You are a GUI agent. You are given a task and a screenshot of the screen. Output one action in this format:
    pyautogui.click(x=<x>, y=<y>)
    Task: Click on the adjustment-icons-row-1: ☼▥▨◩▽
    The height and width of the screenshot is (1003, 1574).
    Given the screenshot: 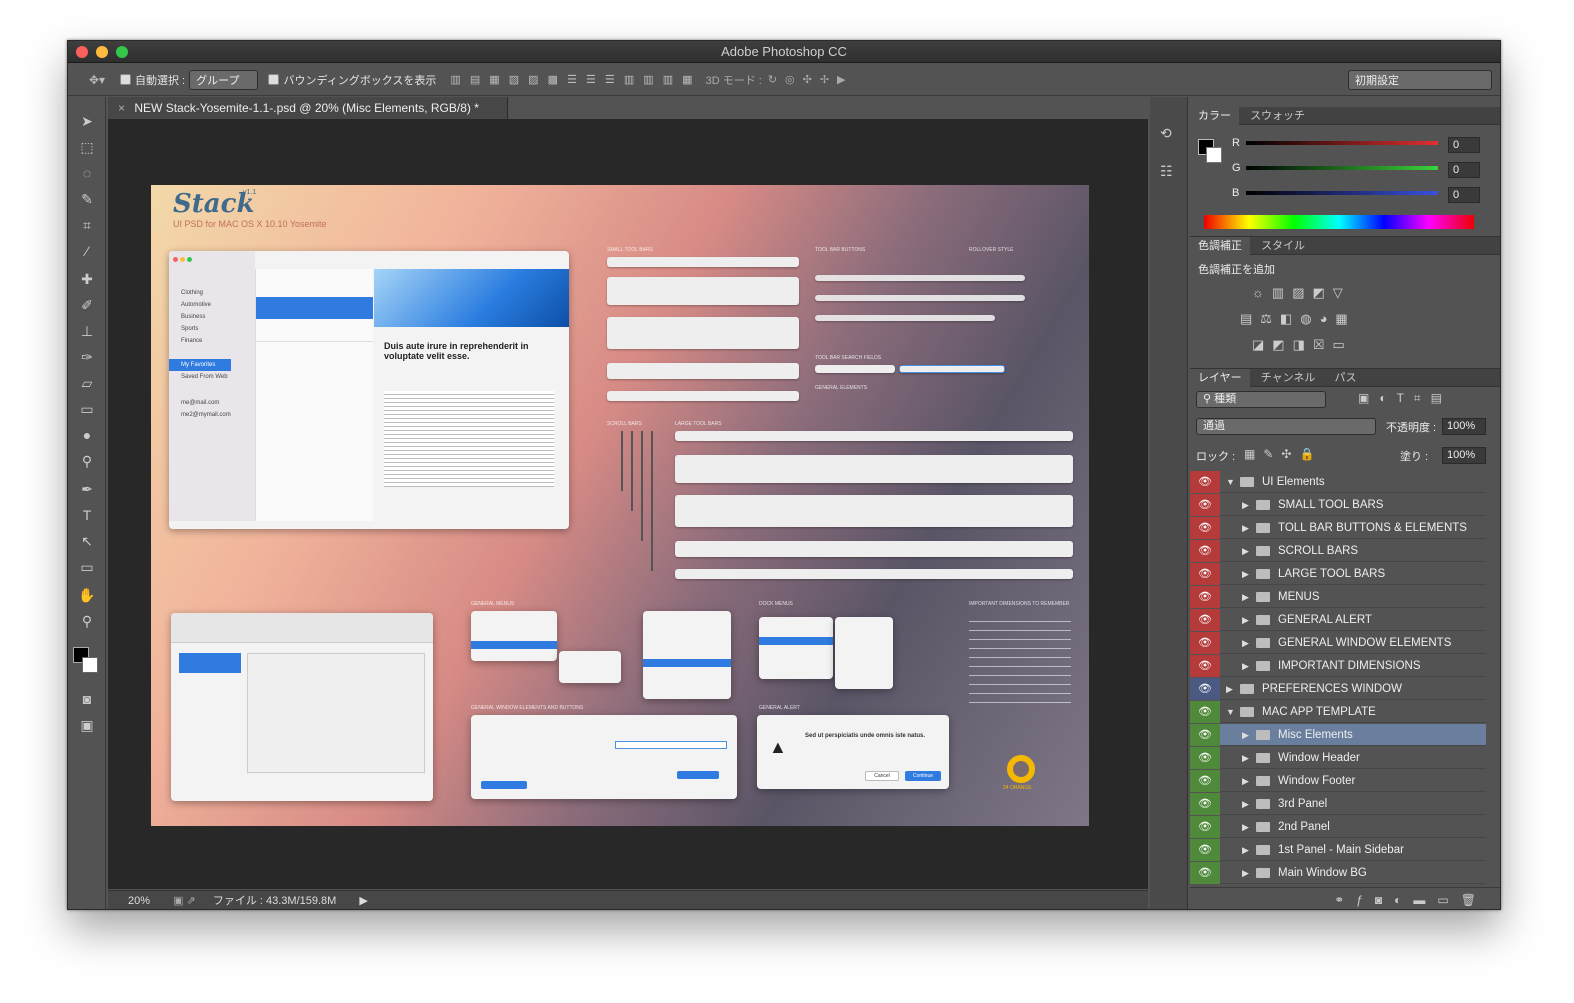 What is the action you would take?
    pyautogui.click(x=1301, y=293)
    